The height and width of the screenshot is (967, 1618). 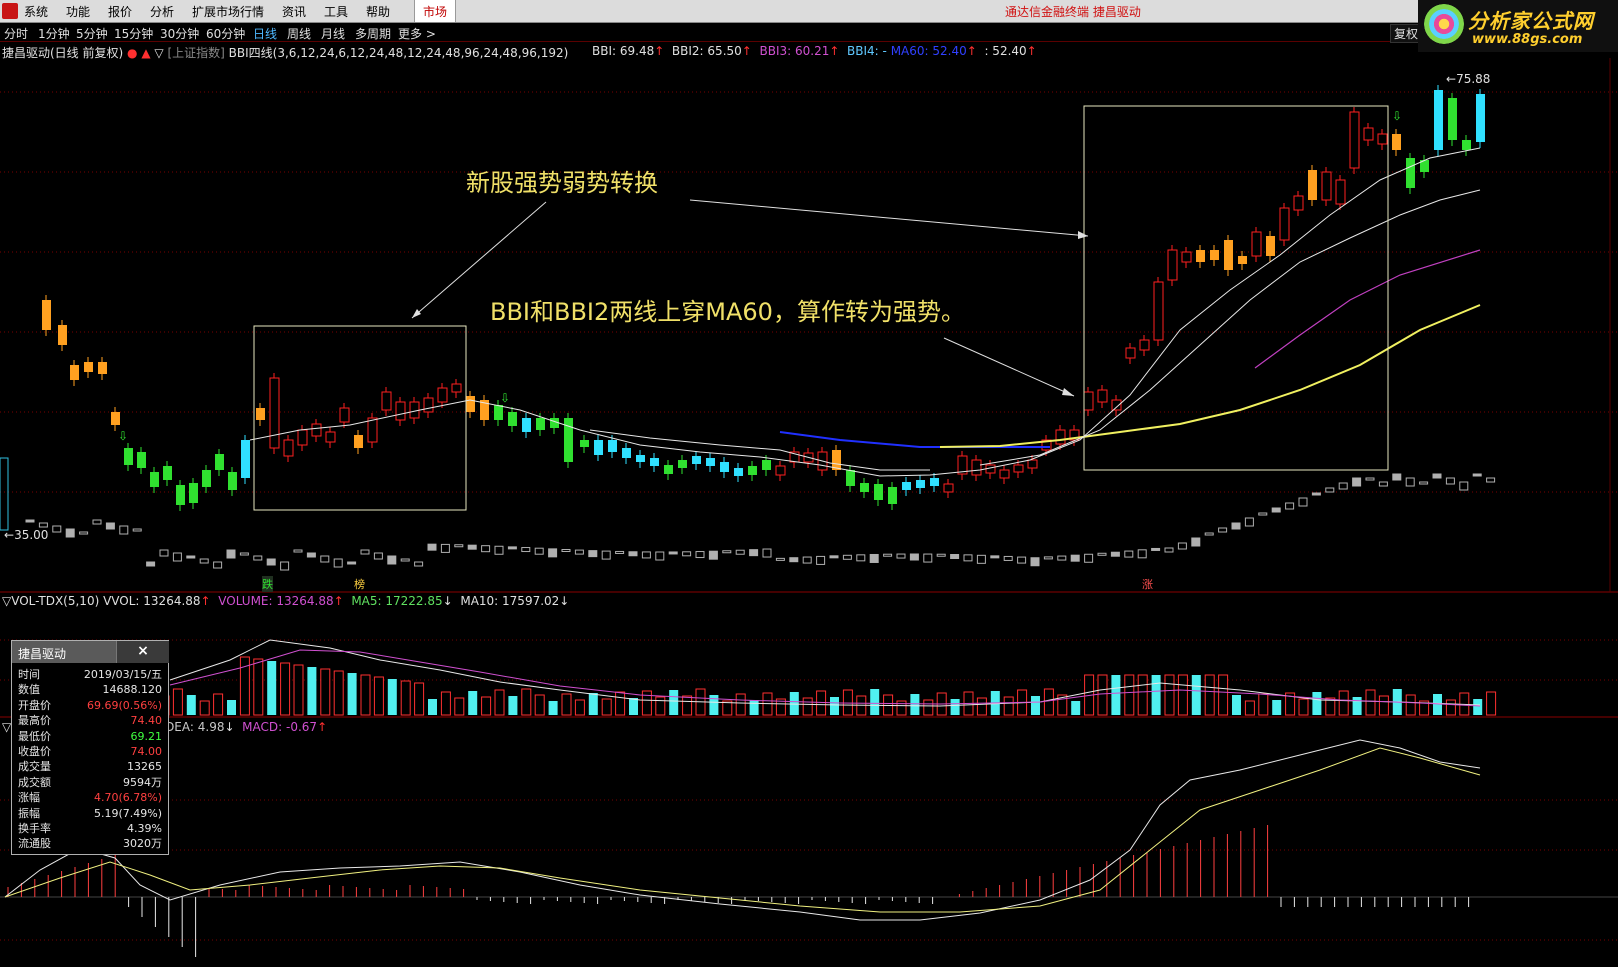 What do you see at coordinates (359, 584) in the screenshot?
I see `marker-bang: 榜` at bounding box center [359, 584].